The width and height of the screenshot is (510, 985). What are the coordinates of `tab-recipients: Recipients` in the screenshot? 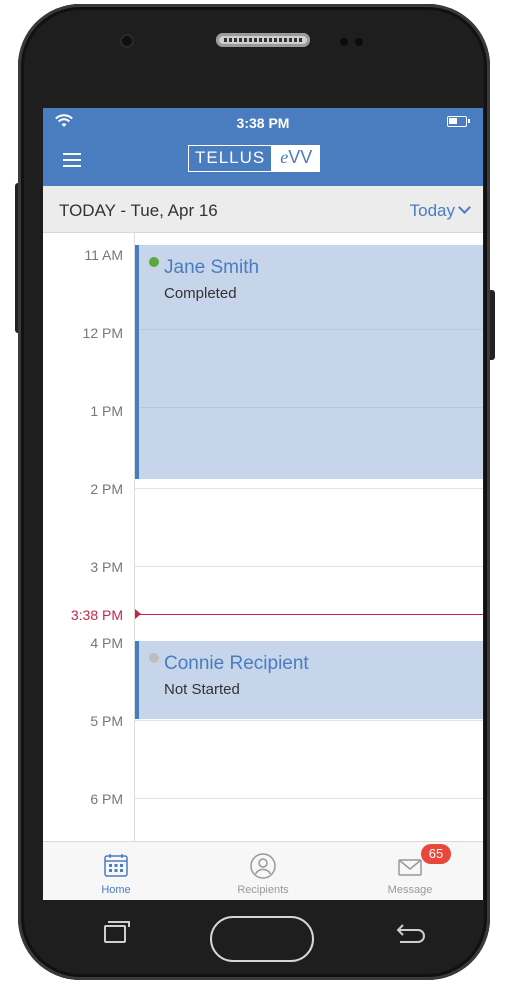 It's located at (263, 871).